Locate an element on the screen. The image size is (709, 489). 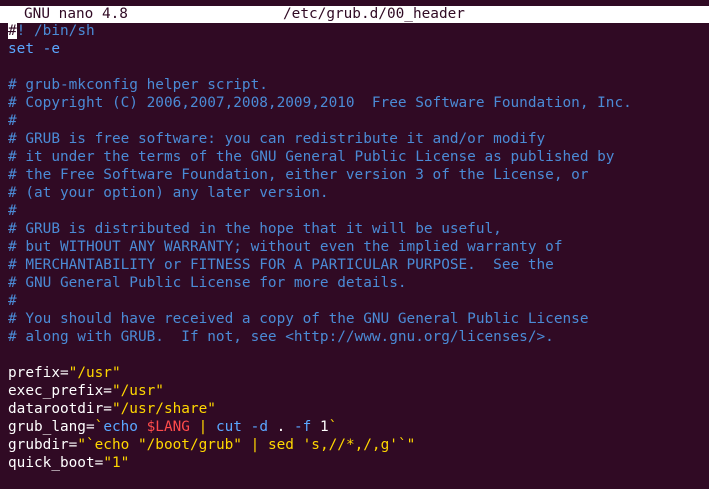
var-name: quick_boot= is located at coordinates (56, 463).